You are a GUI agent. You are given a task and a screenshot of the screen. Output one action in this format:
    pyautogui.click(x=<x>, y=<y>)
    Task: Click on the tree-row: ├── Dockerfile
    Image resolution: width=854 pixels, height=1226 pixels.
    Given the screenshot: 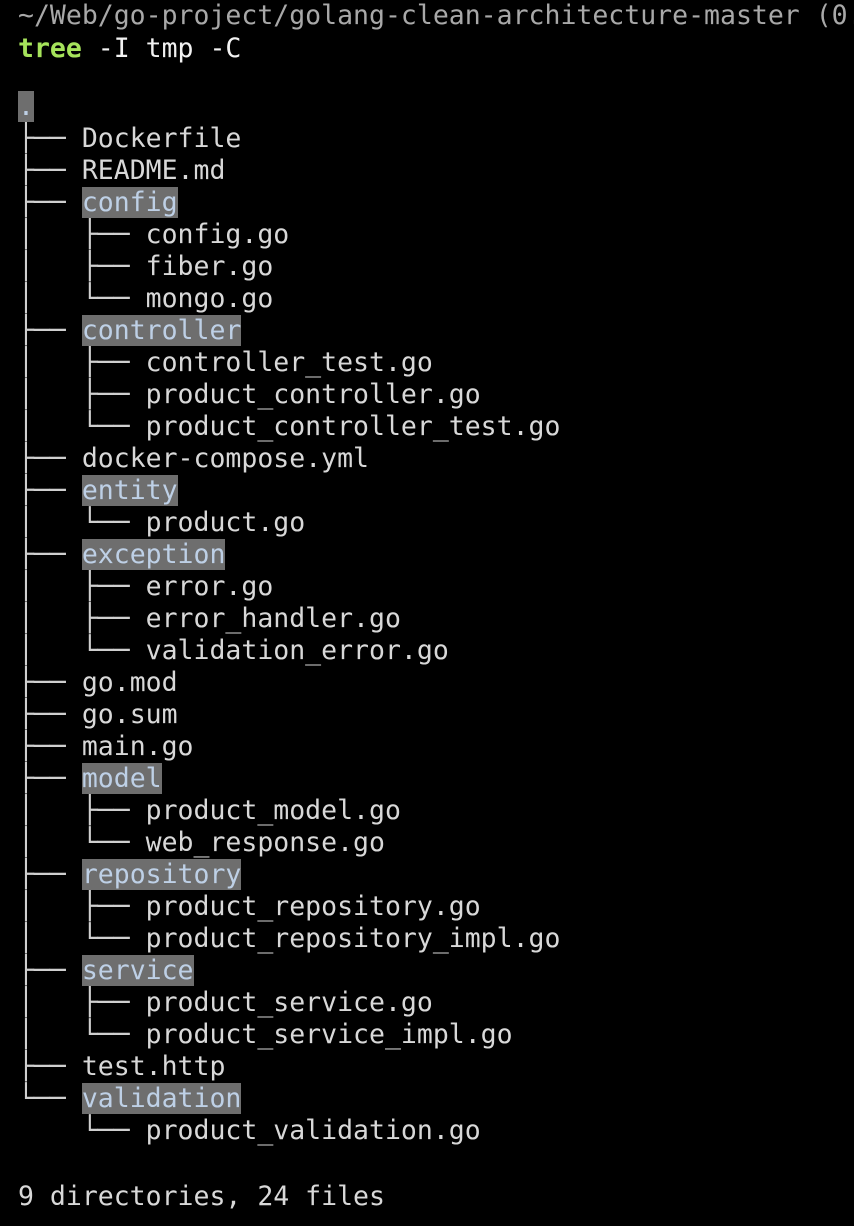 What is the action you would take?
    pyautogui.click(x=289, y=139)
    